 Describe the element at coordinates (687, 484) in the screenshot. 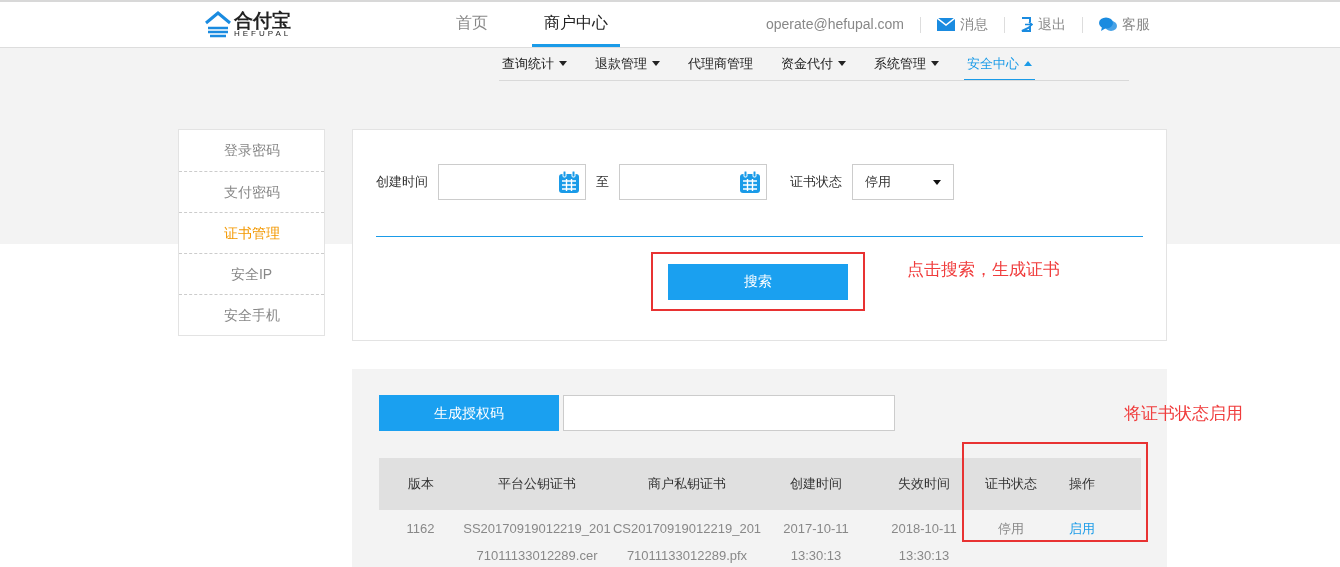

I see `column-header: 商户私钥证书` at that location.